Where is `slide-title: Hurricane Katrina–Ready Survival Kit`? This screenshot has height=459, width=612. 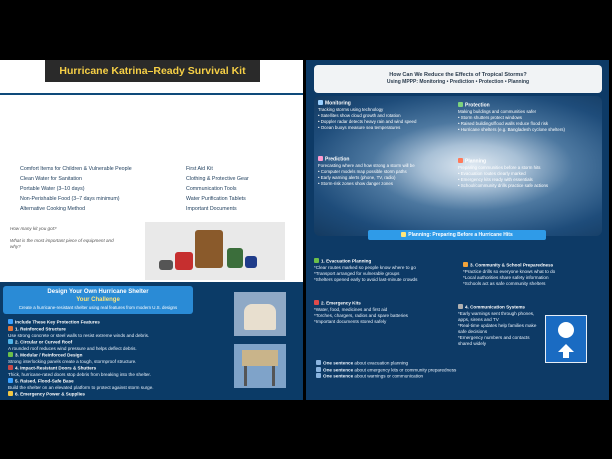
slide-title: Hurricane Katrina–Ready Survival Kit is located at coordinates (152, 71).